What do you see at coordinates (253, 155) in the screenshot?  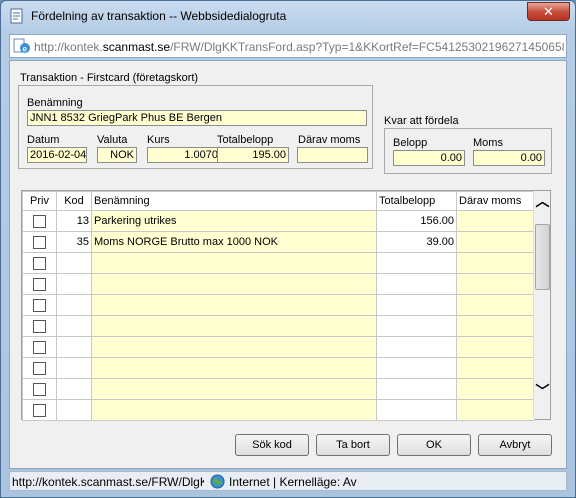 I see `total-field: 195.00` at bounding box center [253, 155].